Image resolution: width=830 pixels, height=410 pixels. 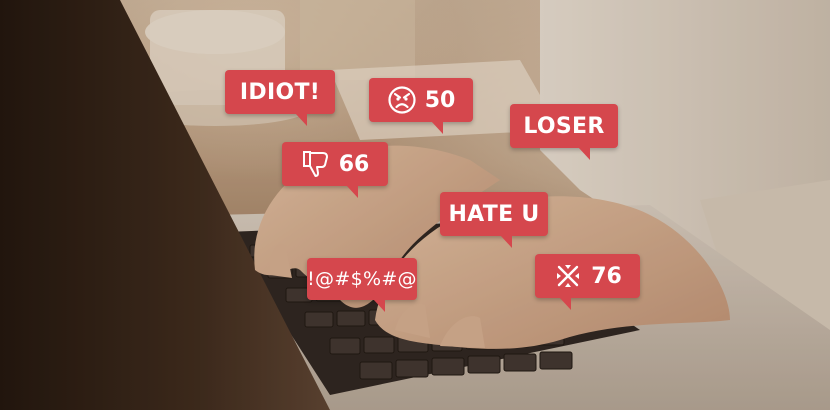 I want to click on block-count: 76, so click(x=606, y=276).